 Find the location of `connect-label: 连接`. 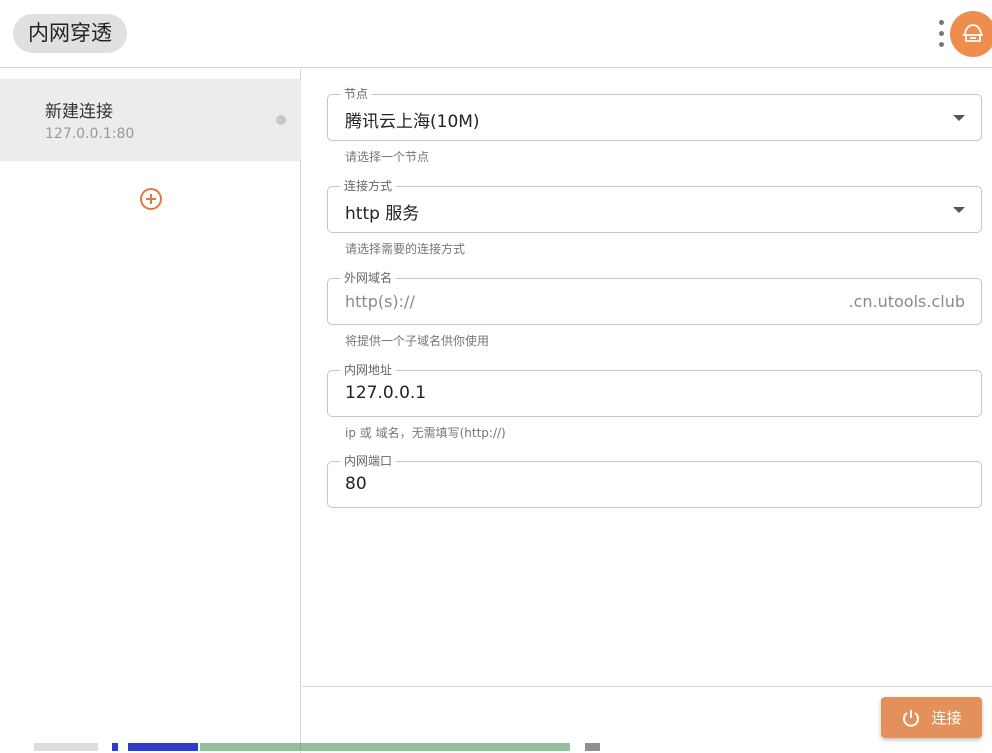

connect-label: 连接 is located at coordinates (946, 718).